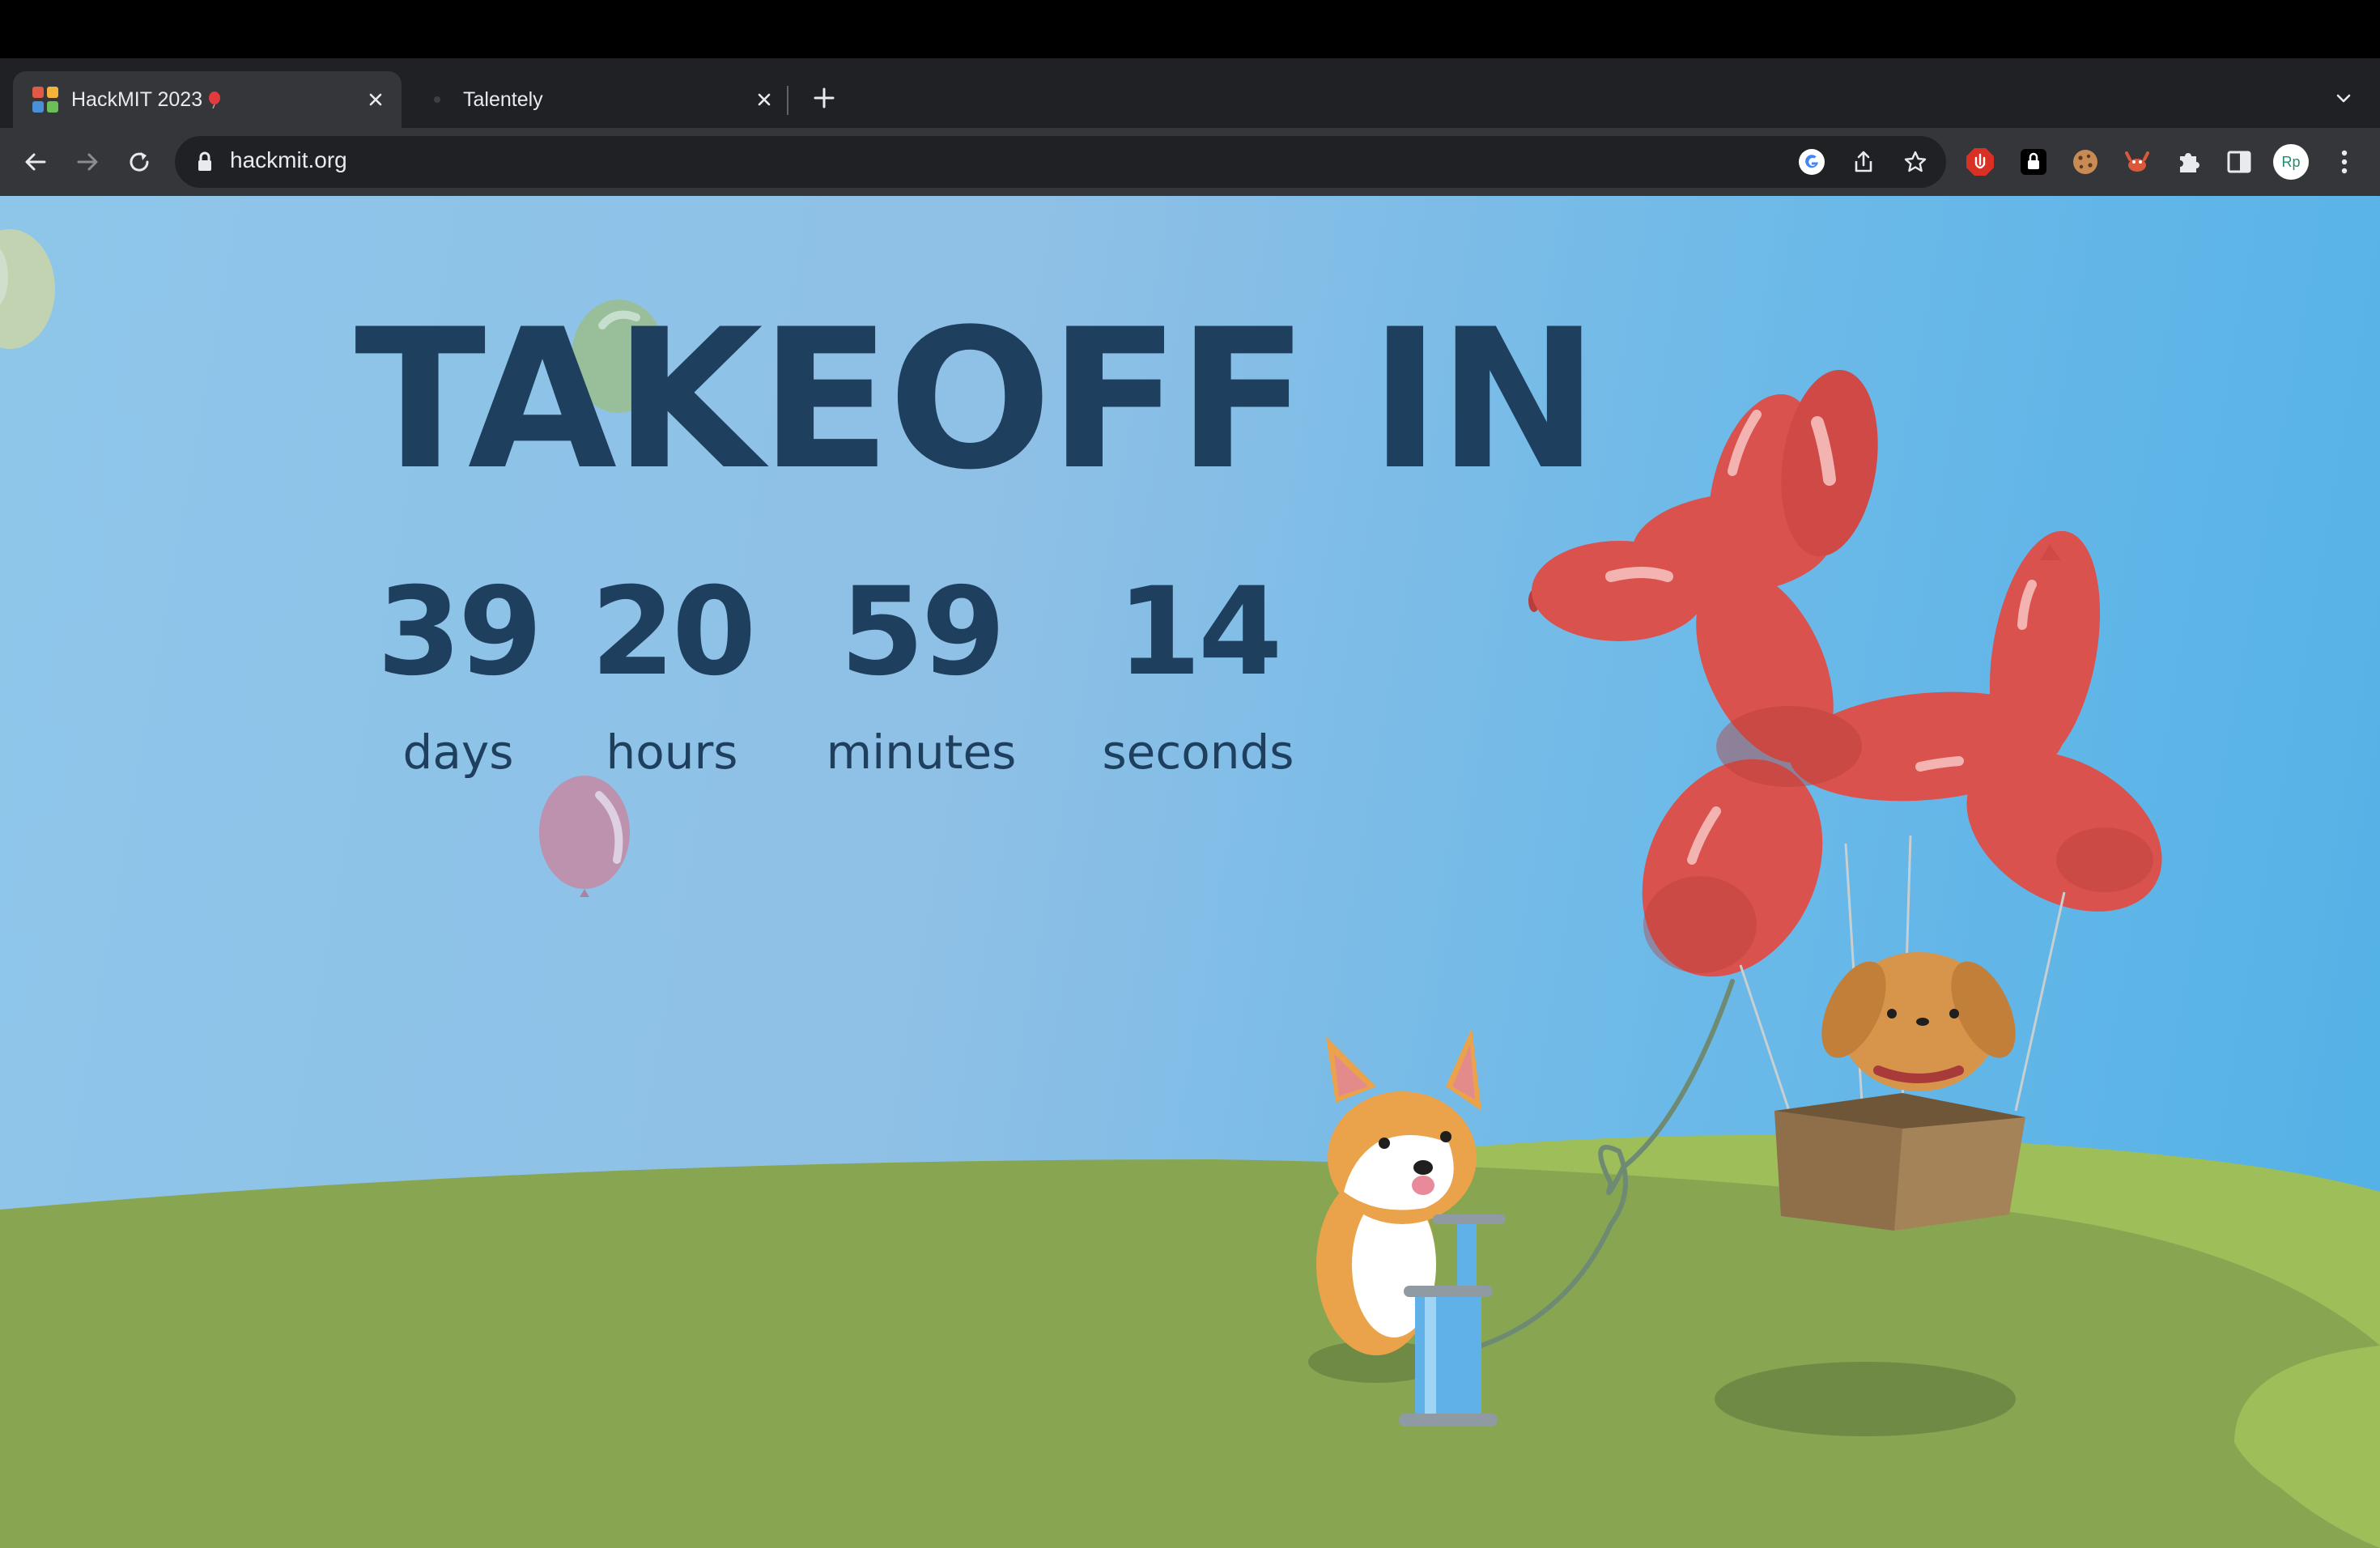 The height and width of the screenshot is (1548, 2380). Describe the element at coordinates (788, 100) in the screenshot. I see `tab-divider` at that location.